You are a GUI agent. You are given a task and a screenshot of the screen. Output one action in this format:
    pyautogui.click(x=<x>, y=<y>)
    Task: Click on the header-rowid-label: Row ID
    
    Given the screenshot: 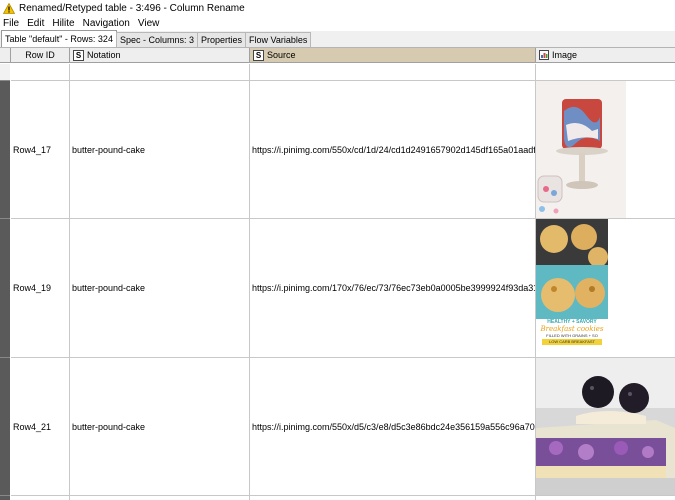 What is the action you would take?
    pyautogui.click(x=40, y=55)
    